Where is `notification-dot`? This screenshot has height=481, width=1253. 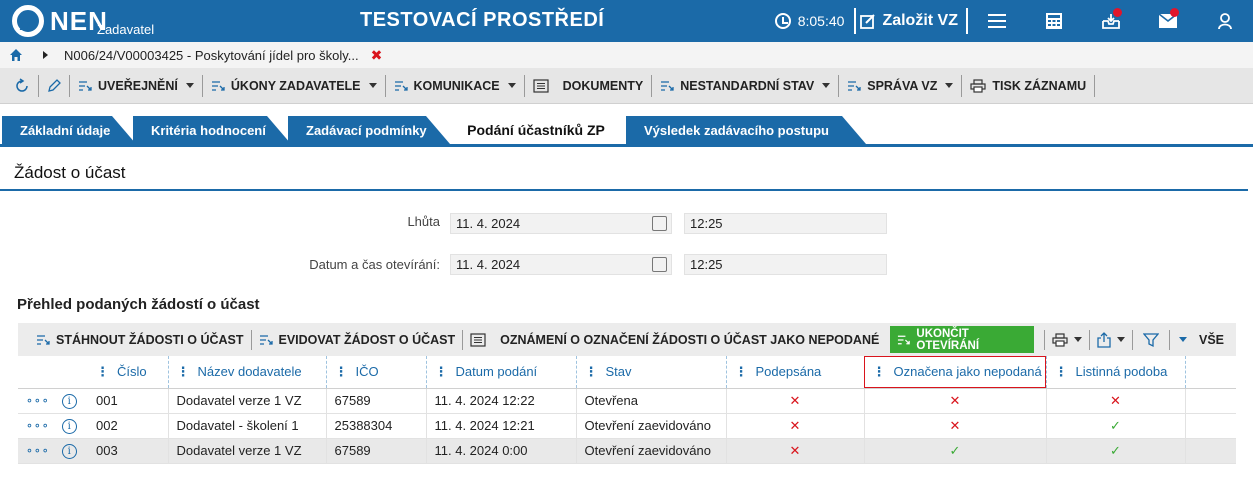
notification-dot is located at coordinates (1117, 12).